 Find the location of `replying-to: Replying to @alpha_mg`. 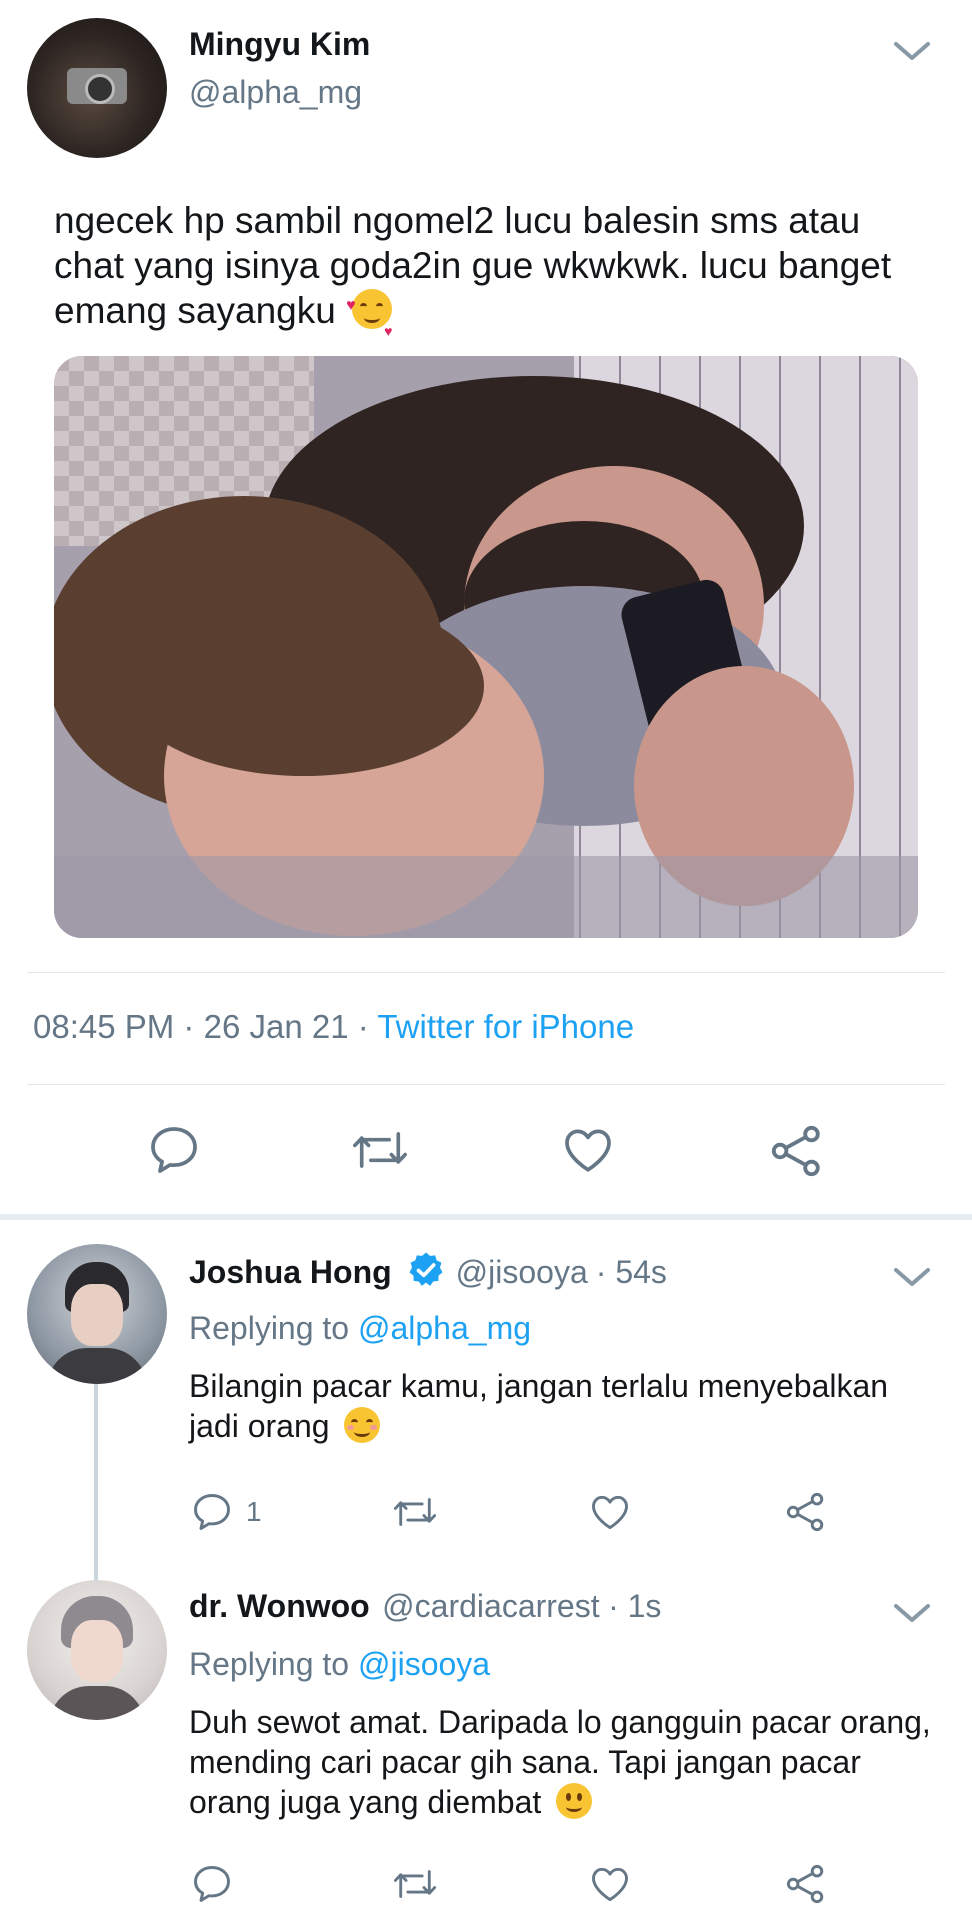

replying-to: Replying to @alpha_mg is located at coordinates (360, 1328).